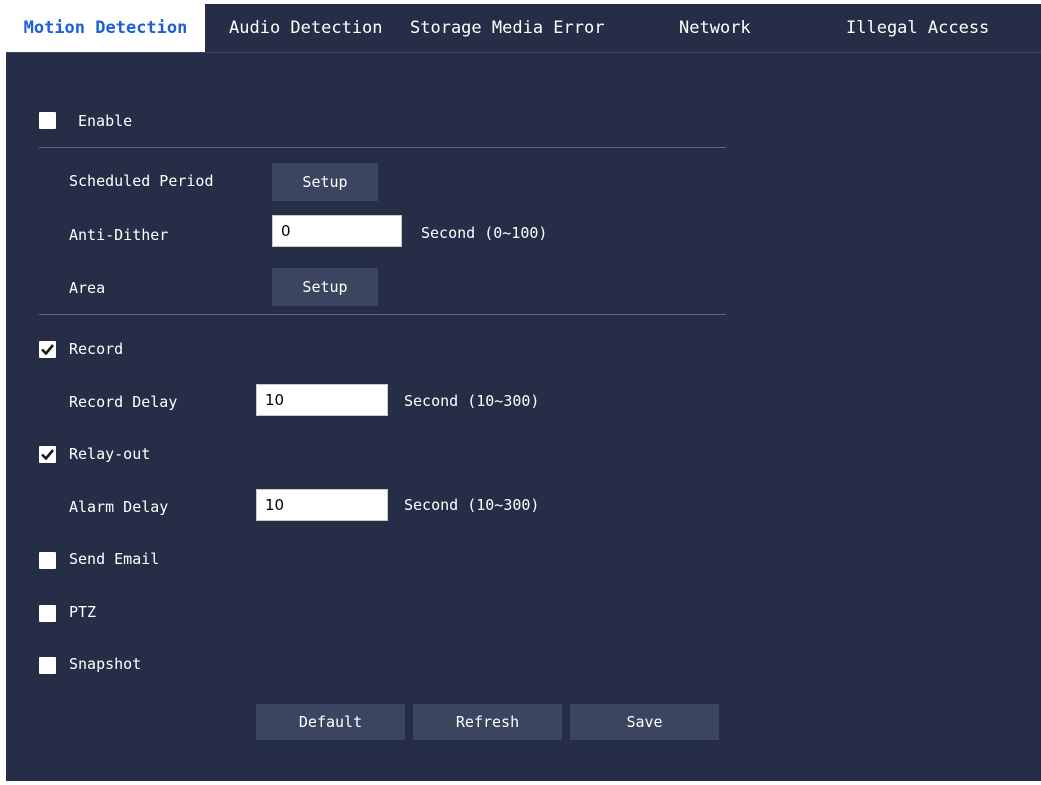 The width and height of the screenshot is (1041, 785). I want to click on area-setup-button: Setup, so click(325, 287).